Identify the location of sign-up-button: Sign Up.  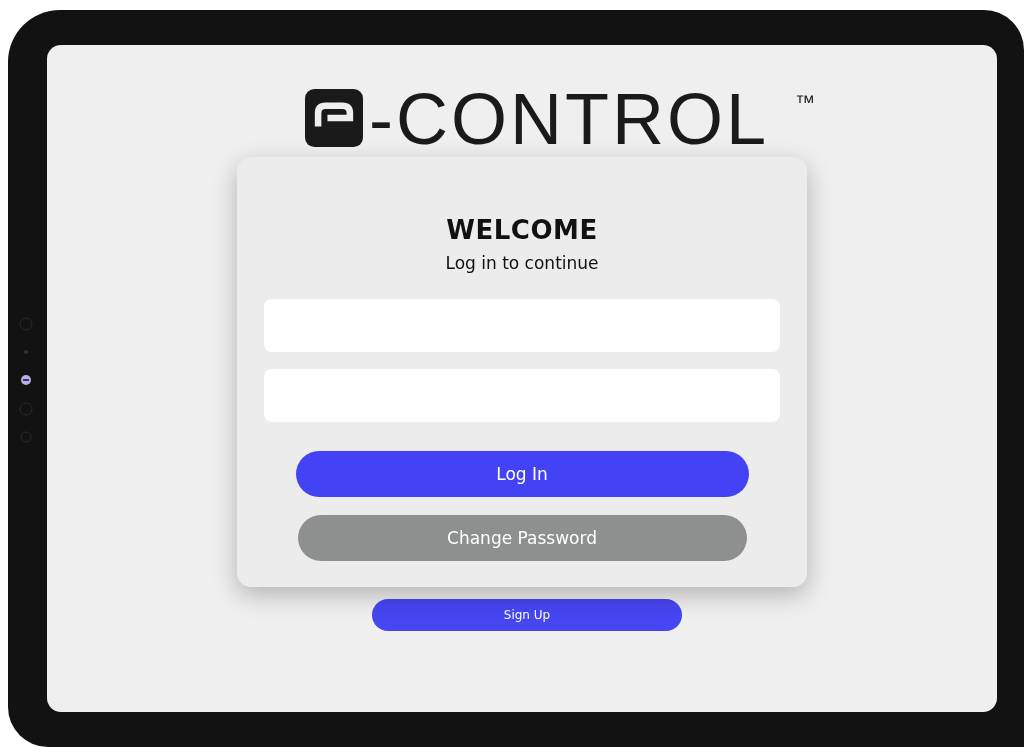
(527, 615).